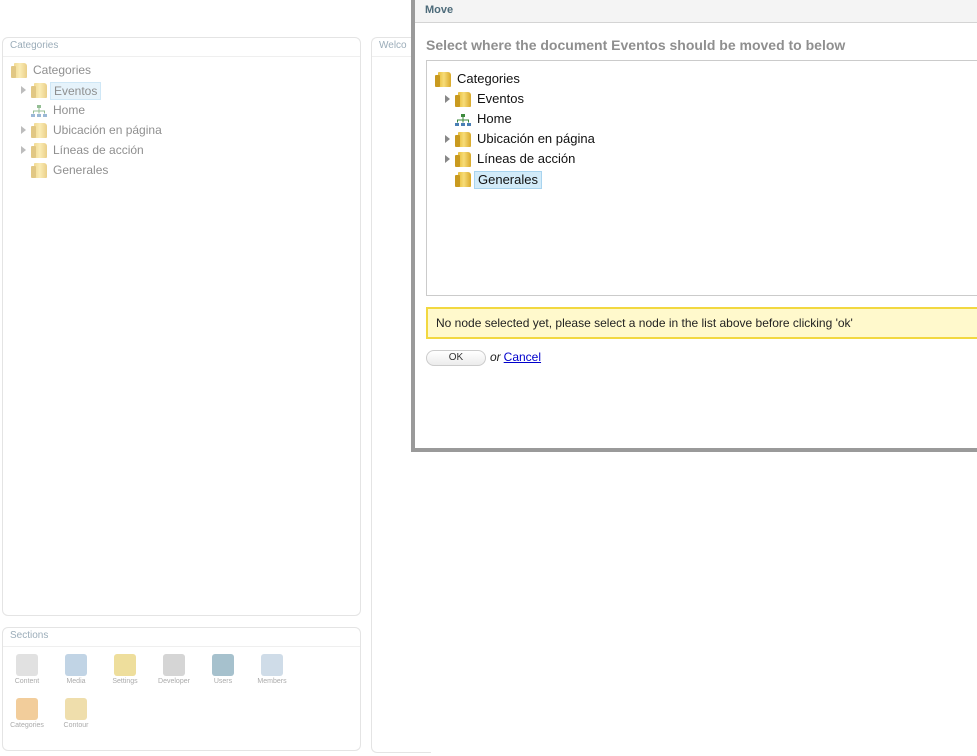 This screenshot has width=977, height=756. What do you see at coordinates (27, 709) in the screenshot?
I see `categories-icon` at bounding box center [27, 709].